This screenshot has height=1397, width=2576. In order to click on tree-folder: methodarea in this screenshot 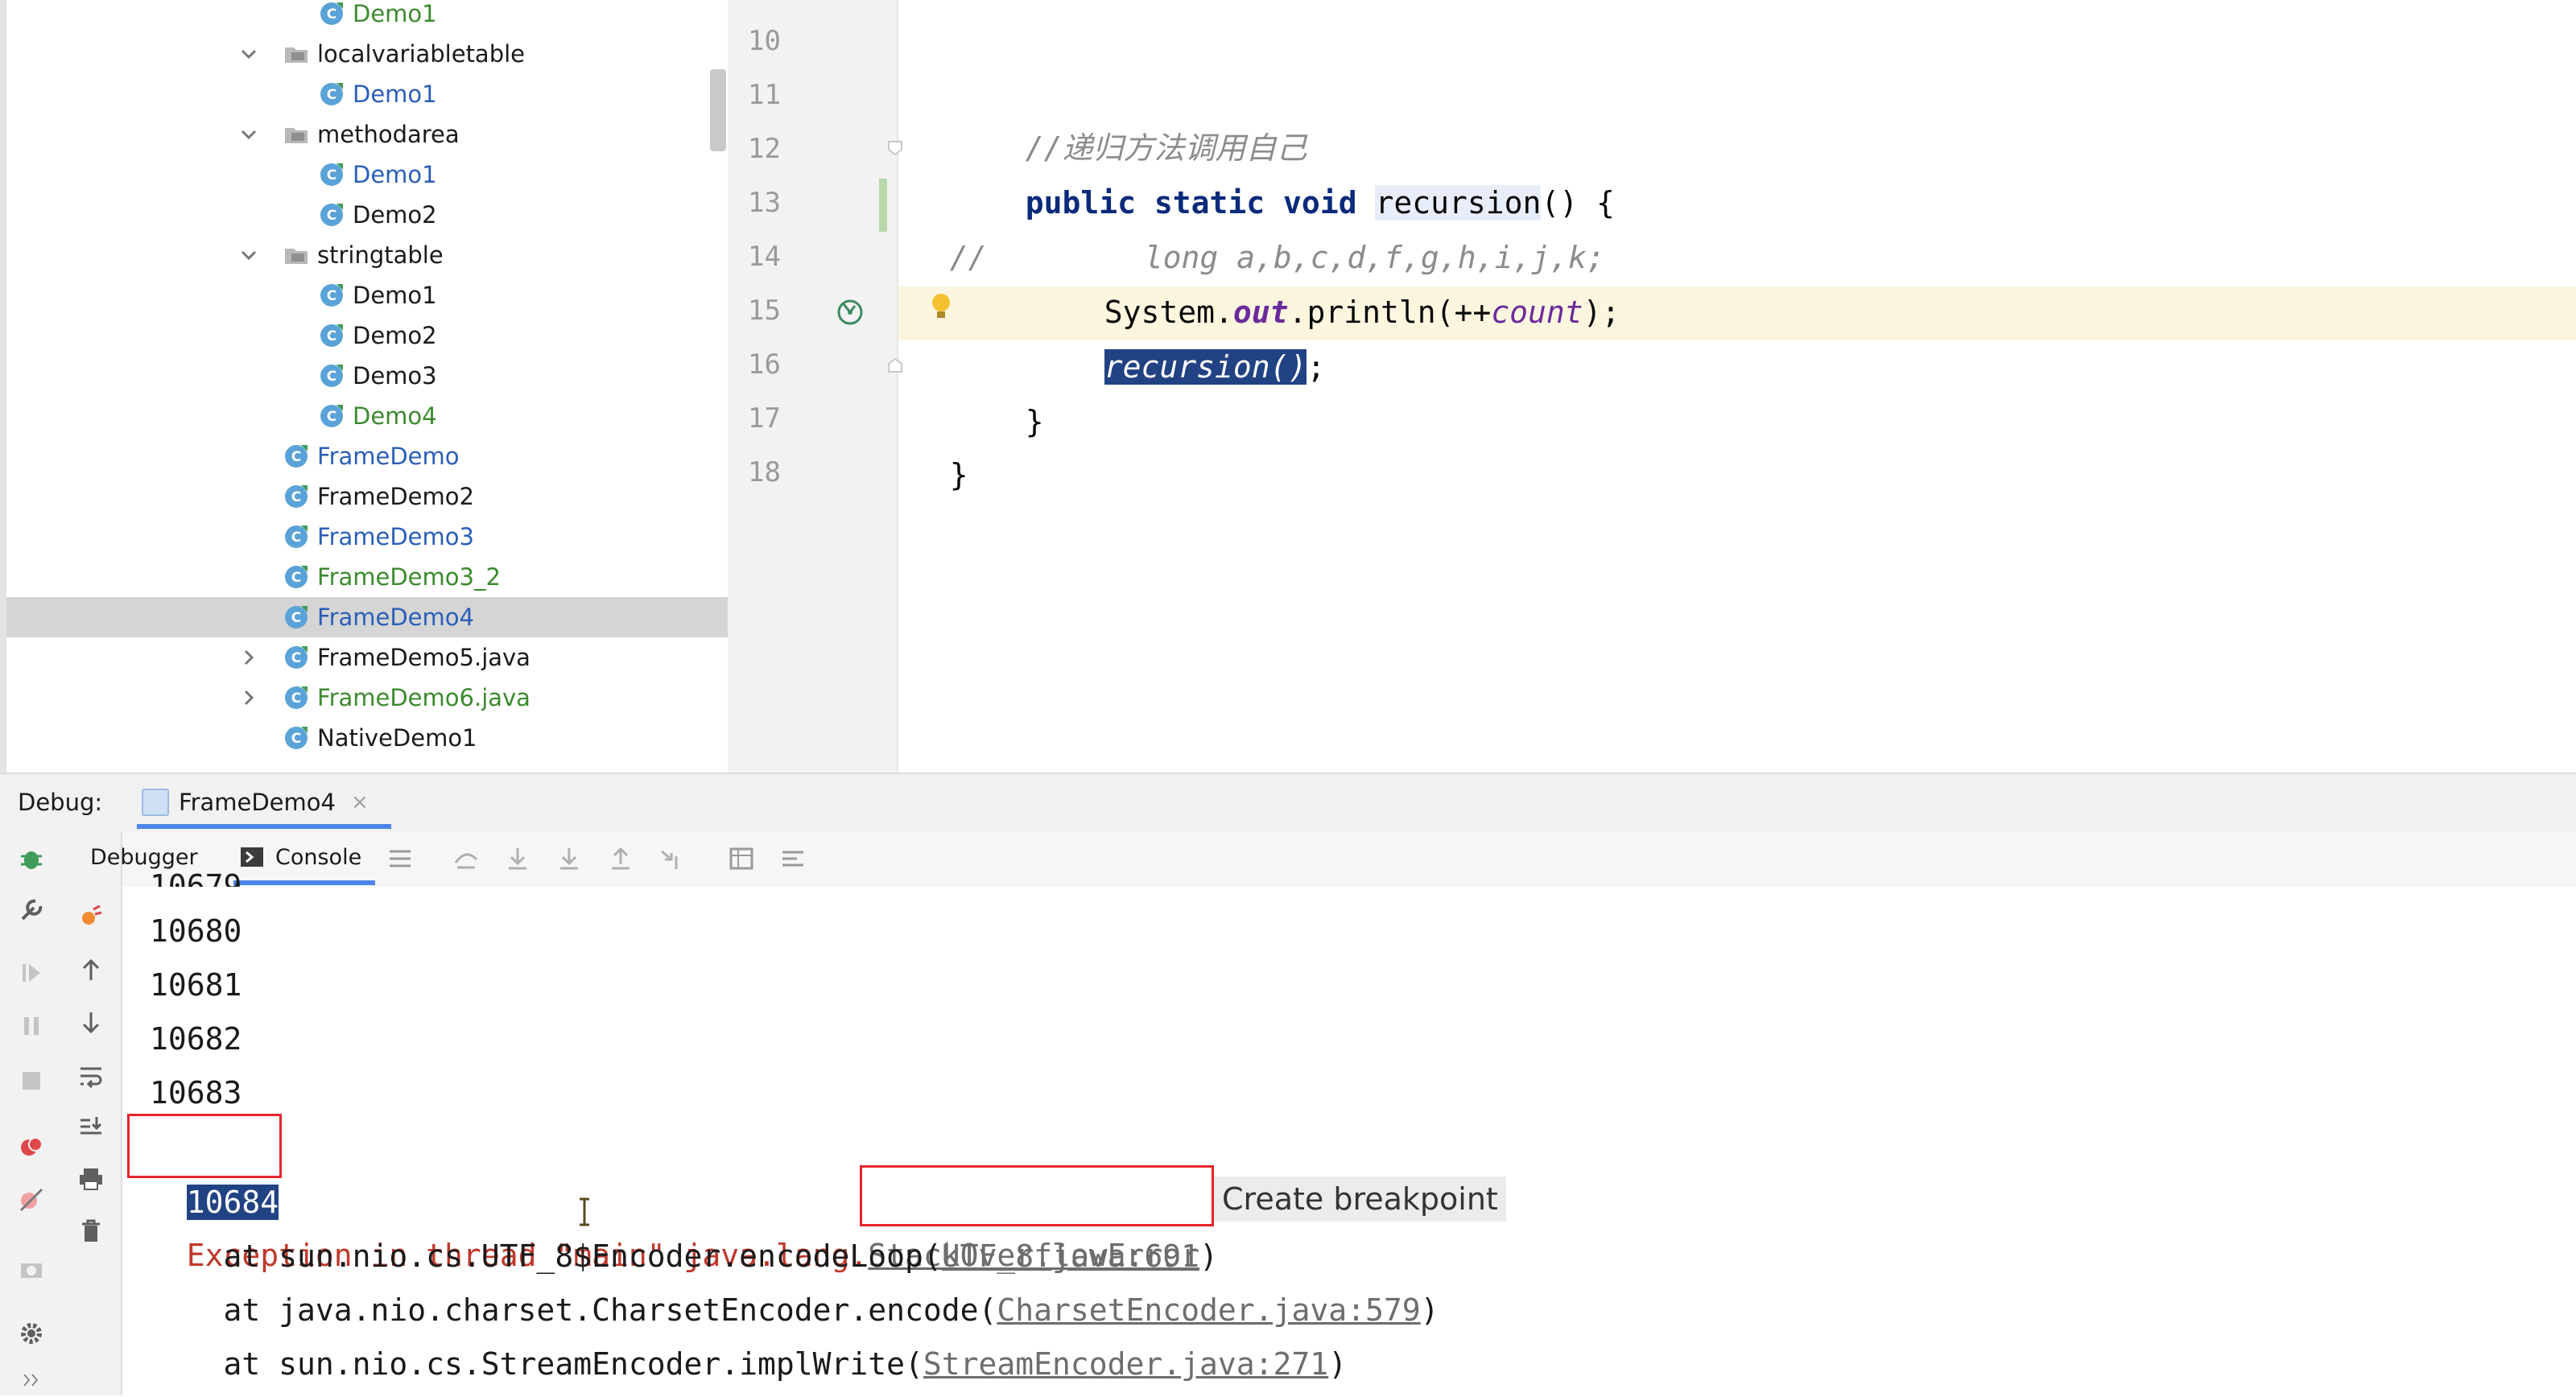, I will do `click(367, 134)`.